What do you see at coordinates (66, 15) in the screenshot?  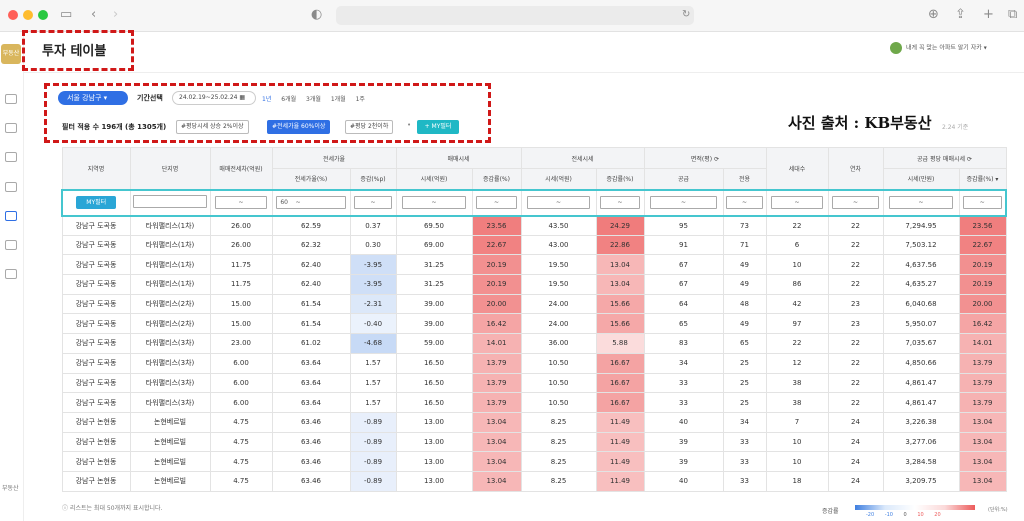 I see `sidebar-toggle-icon: ▭` at bounding box center [66, 15].